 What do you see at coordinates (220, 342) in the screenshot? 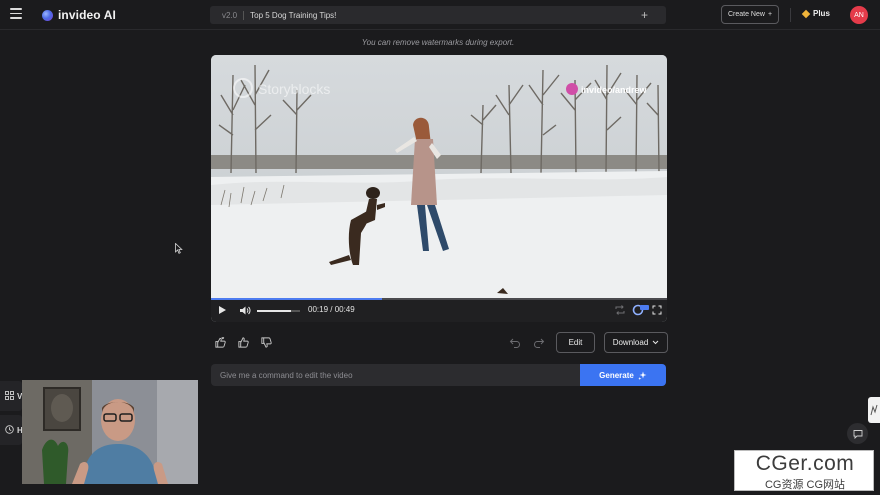
I see `love-icon` at bounding box center [220, 342].